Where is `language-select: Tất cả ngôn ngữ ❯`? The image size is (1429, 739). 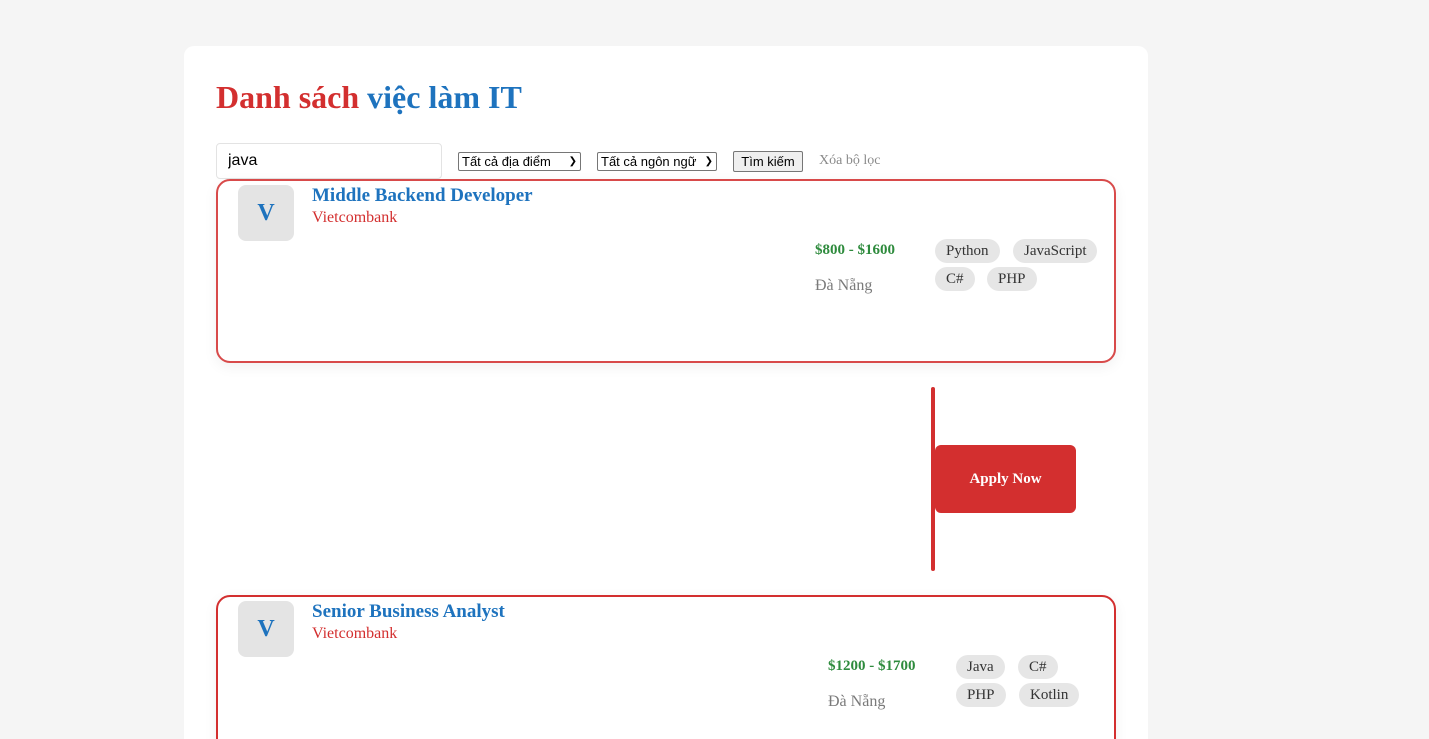 language-select: Tất cả ngôn ngữ ❯ is located at coordinates (657, 161).